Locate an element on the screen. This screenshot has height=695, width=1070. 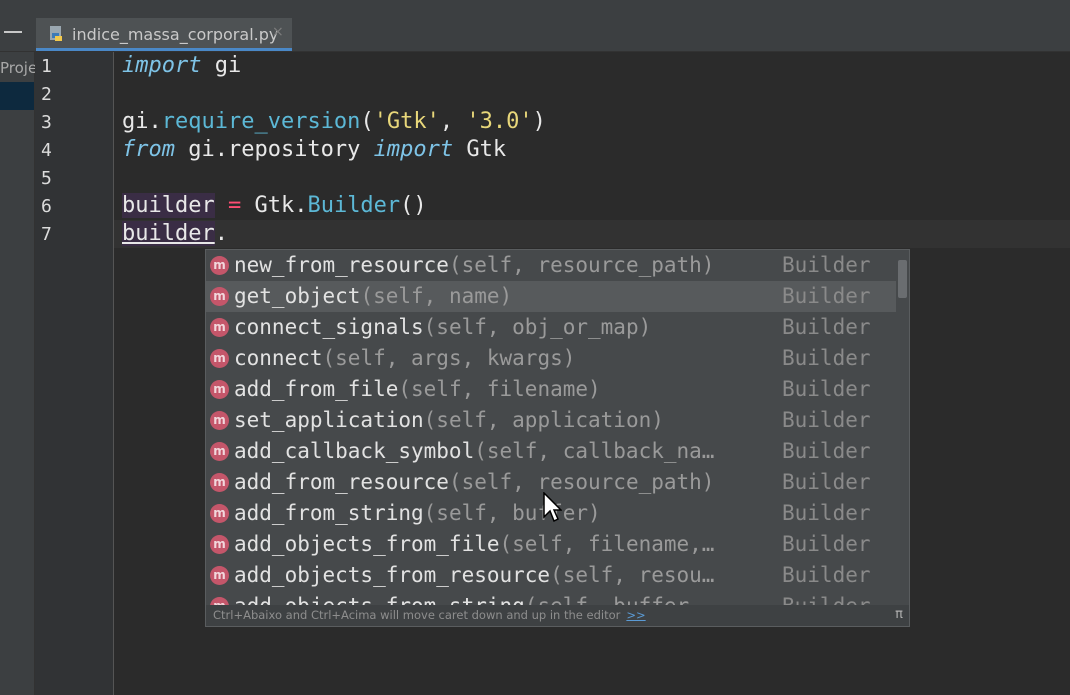
completion-signature: connect(self, args, kwargs) is located at coordinates (504, 358).